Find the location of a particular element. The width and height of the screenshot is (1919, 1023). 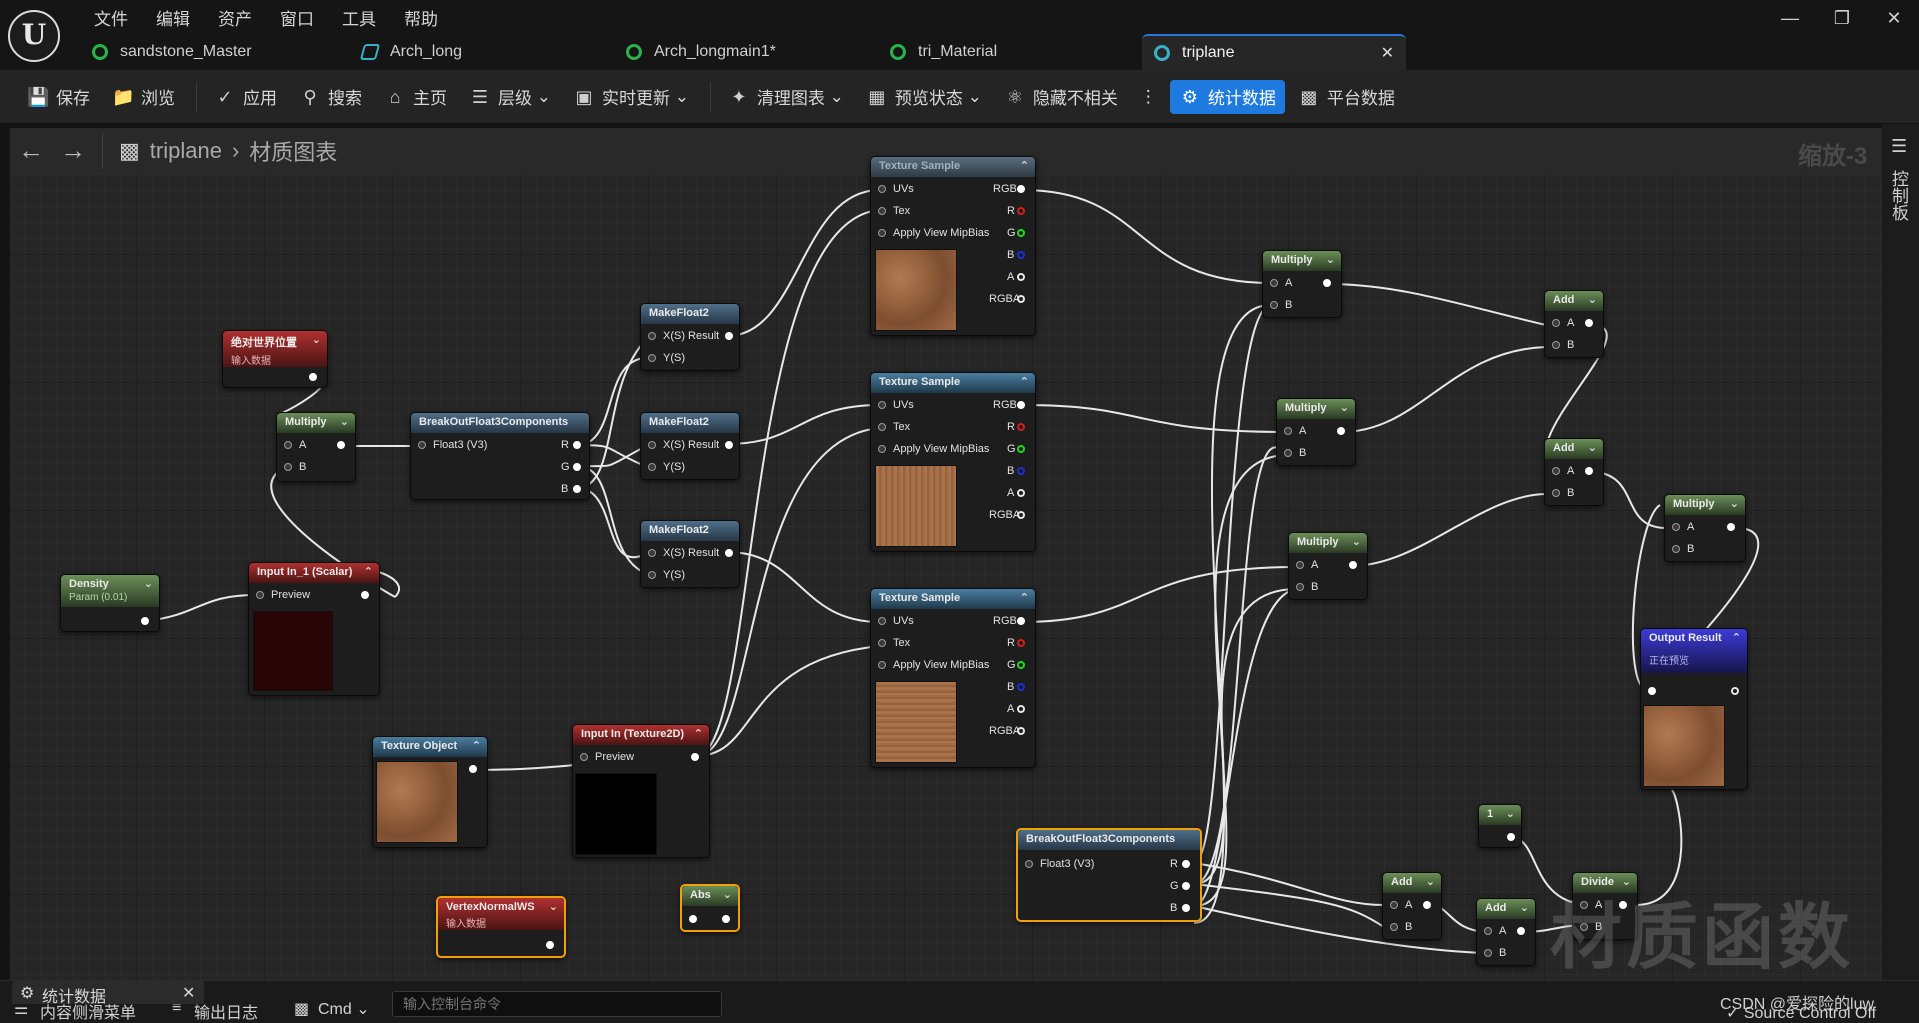

menu-file: 文件 is located at coordinates (111, 17).